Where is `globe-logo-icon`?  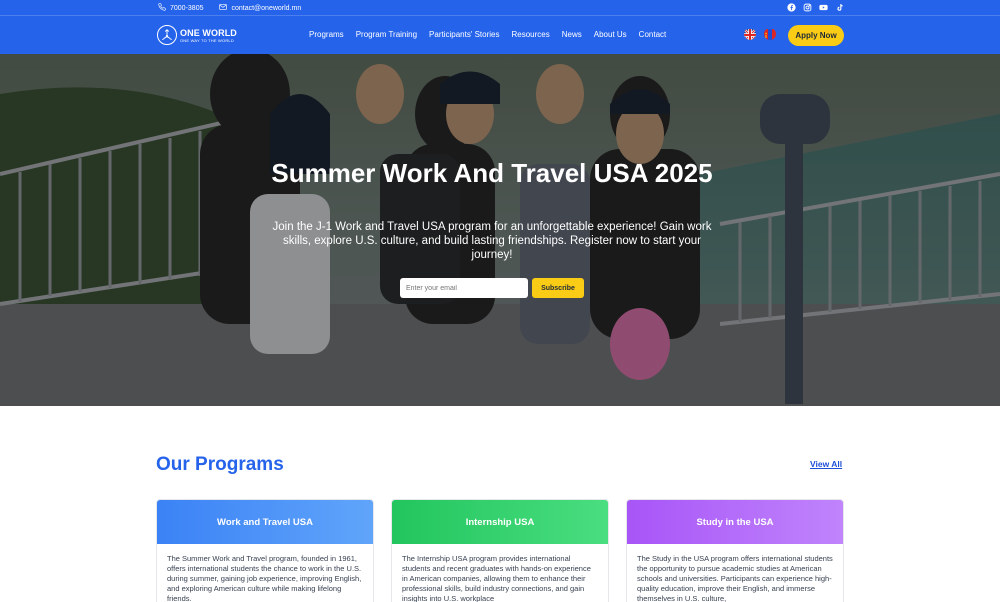 globe-logo-icon is located at coordinates (167, 35).